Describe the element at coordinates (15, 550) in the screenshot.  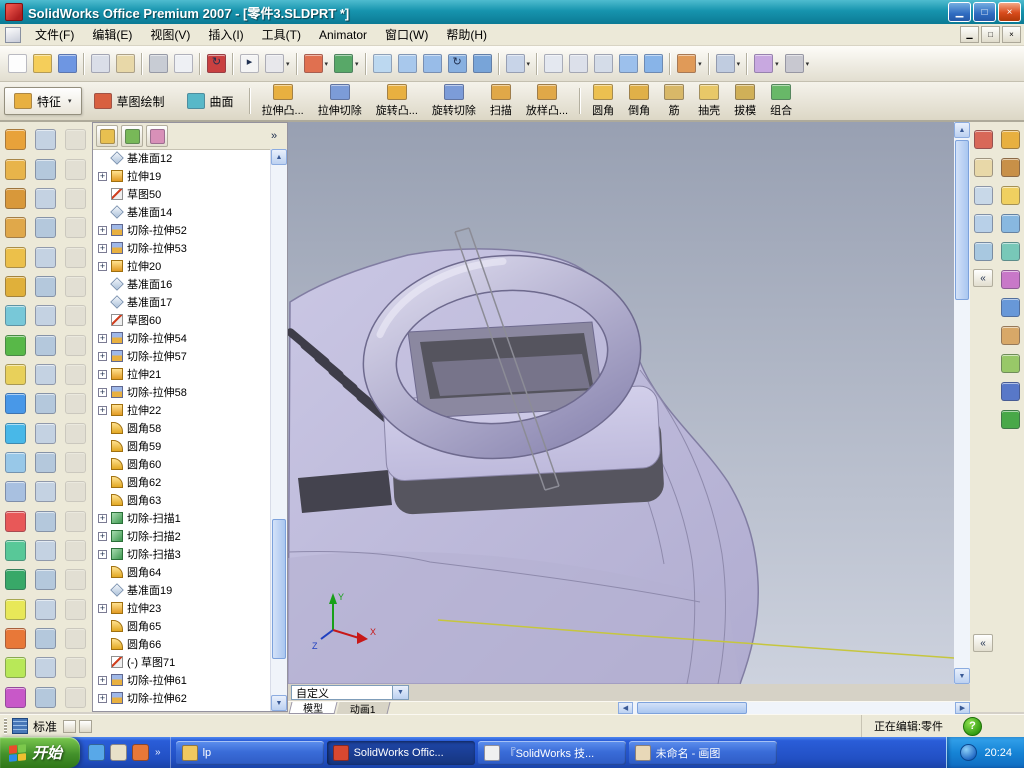
I see `thicken-button` at that location.